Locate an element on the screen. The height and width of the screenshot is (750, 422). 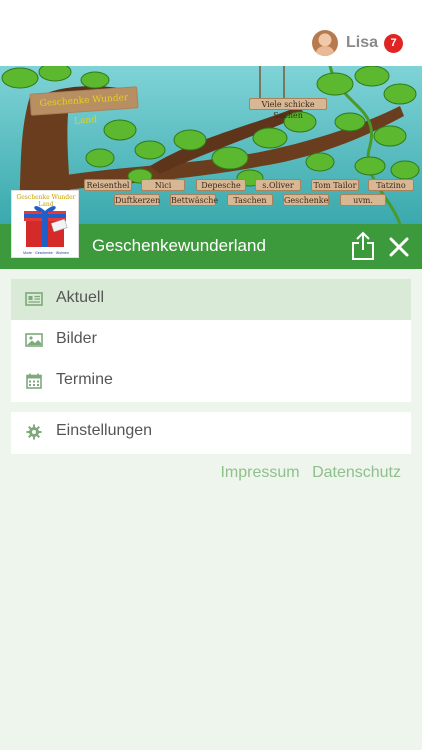
close-icon is located at coordinates (399, 247).